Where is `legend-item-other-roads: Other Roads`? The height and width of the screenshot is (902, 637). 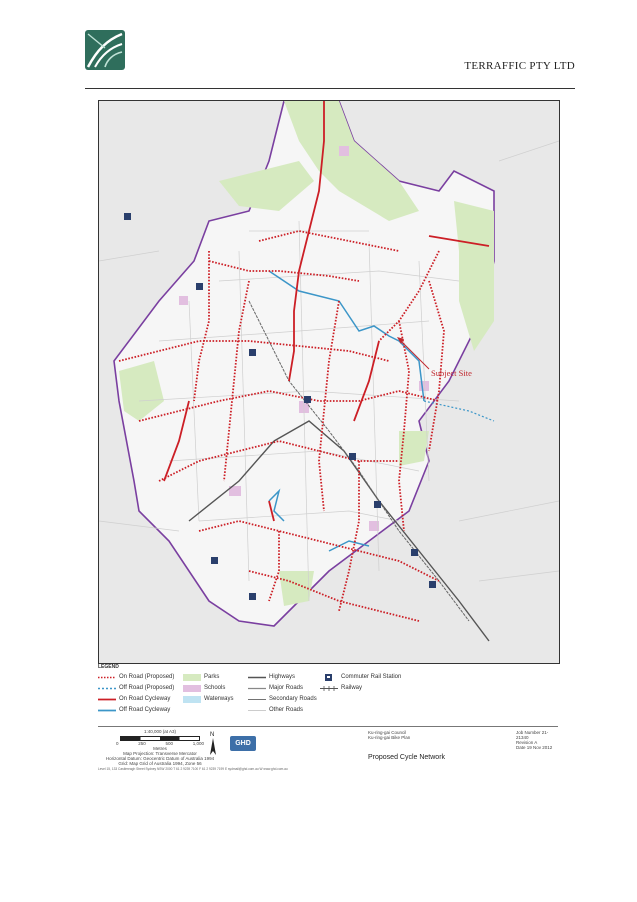 legend-item-other-roads: Other Roads is located at coordinates (275, 710).